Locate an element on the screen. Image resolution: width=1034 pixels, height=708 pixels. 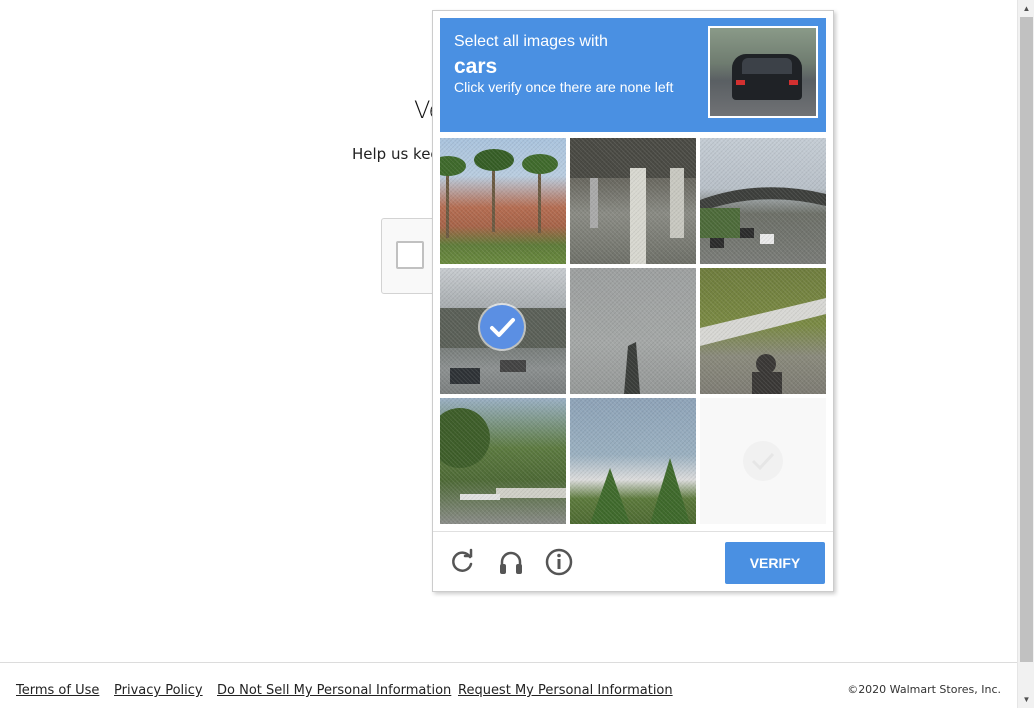
info-icon is located at coordinates (559, 562).